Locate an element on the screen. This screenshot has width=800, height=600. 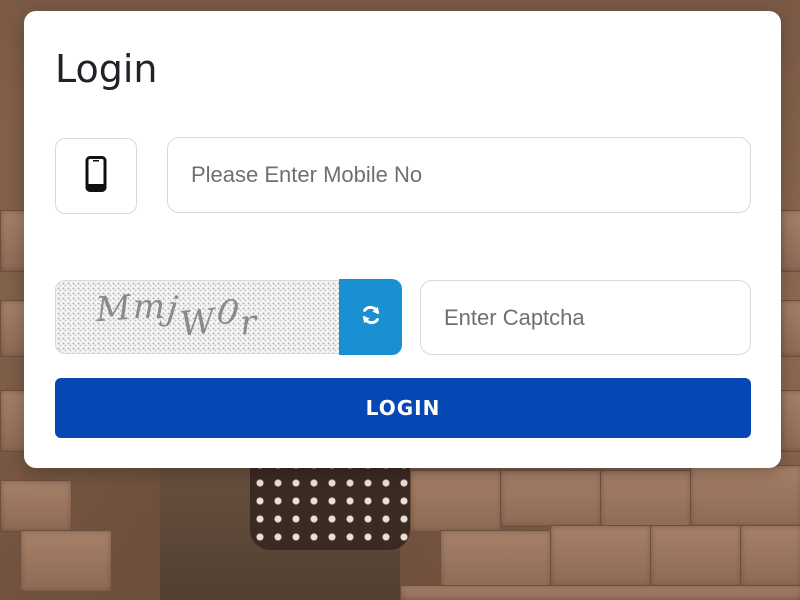
refresh-icon is located at coordinates (371, 317).